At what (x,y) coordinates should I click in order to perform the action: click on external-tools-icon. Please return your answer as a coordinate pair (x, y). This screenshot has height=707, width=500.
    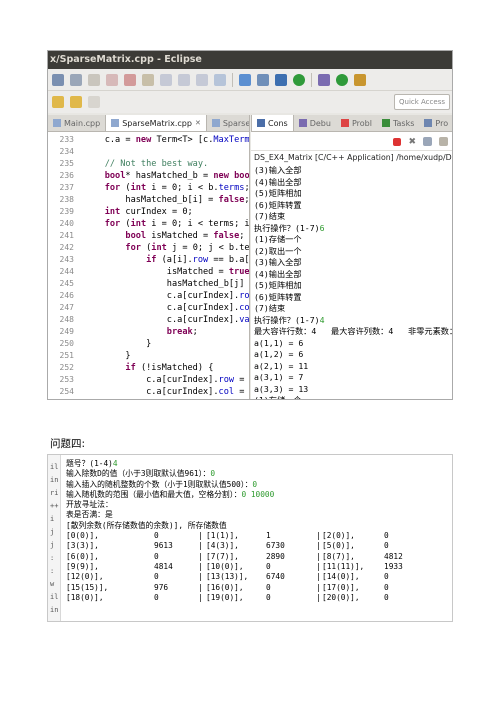
    Looking at the image, I should click on (360, 79).